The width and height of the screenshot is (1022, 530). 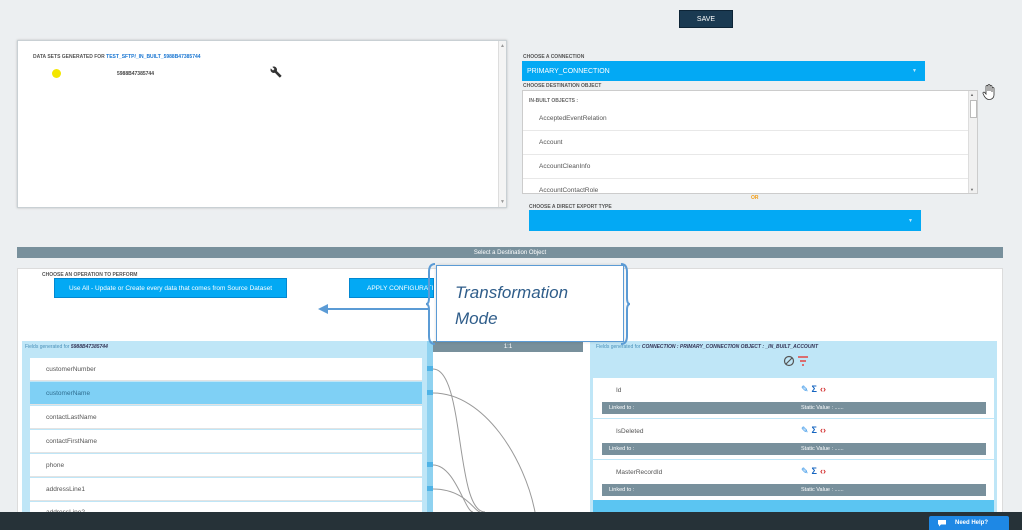 What do you see at coordinates (988, 92) in the screenshot?
I see `hand-cursor-icon` at bounding box center [988, 92].